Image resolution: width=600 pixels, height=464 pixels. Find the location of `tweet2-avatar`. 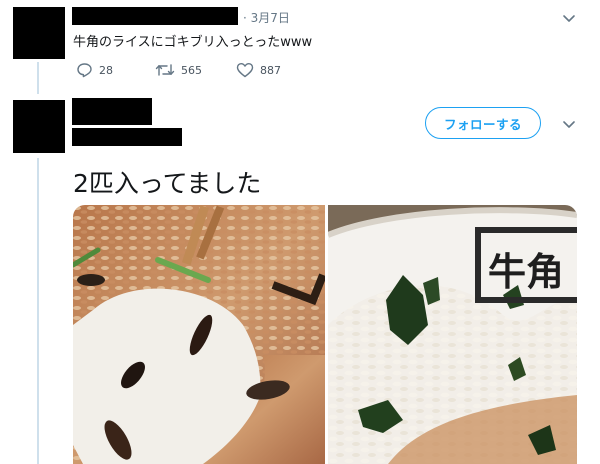

tweet2-avatar is located at coordinates (39, 126).